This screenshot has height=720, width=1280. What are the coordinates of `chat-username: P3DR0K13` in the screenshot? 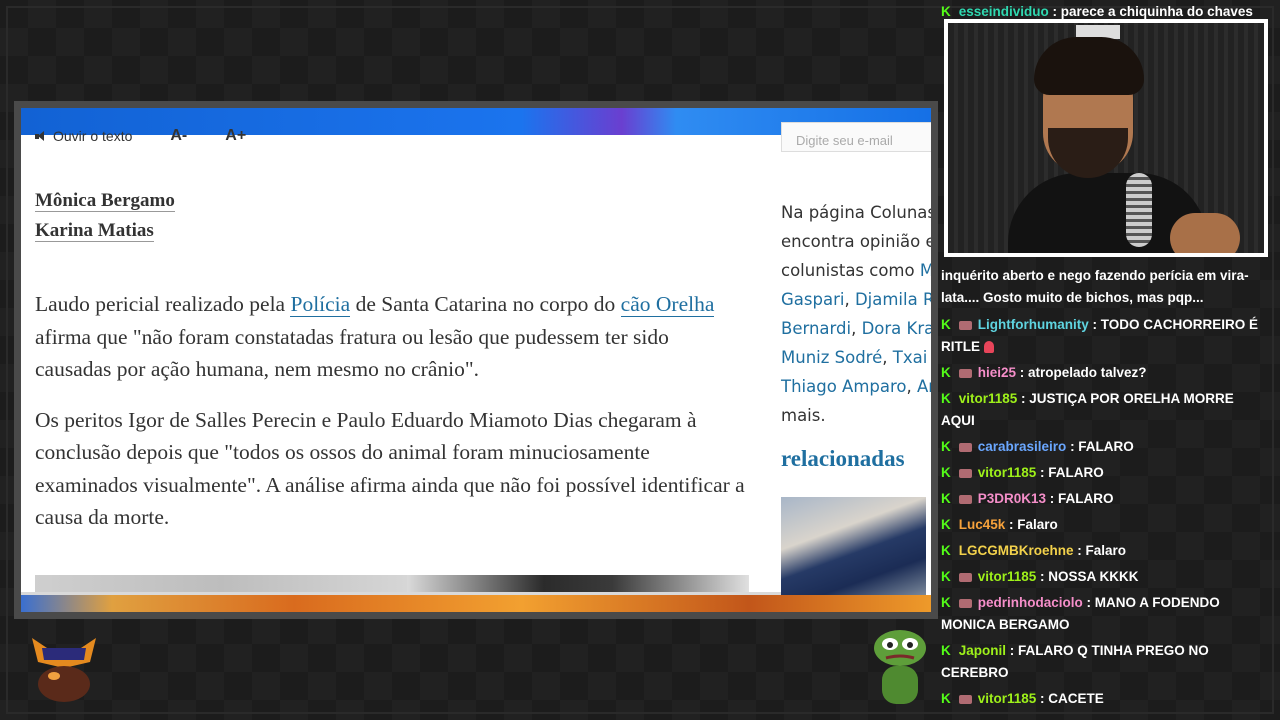 It's located at (1012, 498).